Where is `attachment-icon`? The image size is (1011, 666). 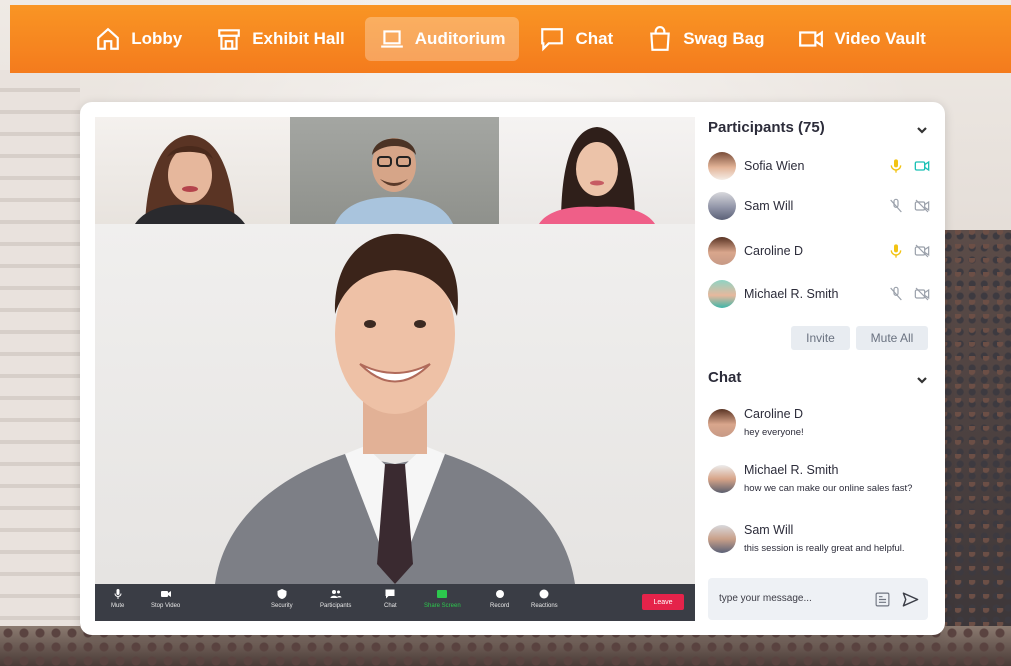
attachment-icon is located at coordinates (882, 599).